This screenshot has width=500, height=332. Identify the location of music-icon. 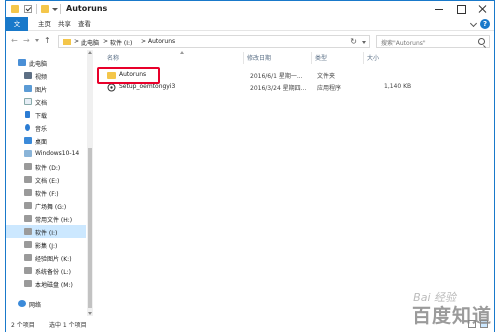
(27, 127).